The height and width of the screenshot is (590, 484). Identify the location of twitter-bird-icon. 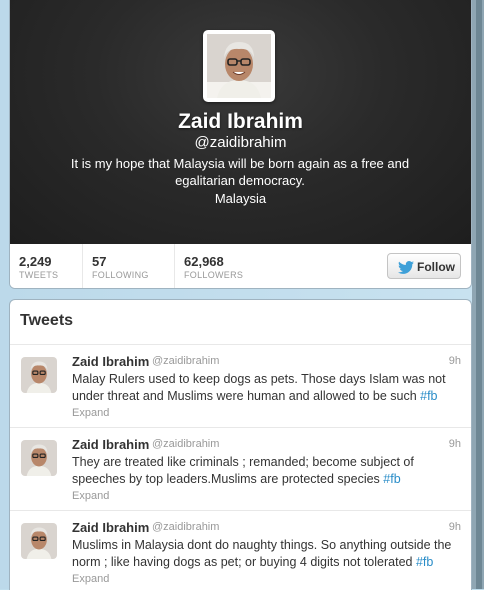
(406, 267).